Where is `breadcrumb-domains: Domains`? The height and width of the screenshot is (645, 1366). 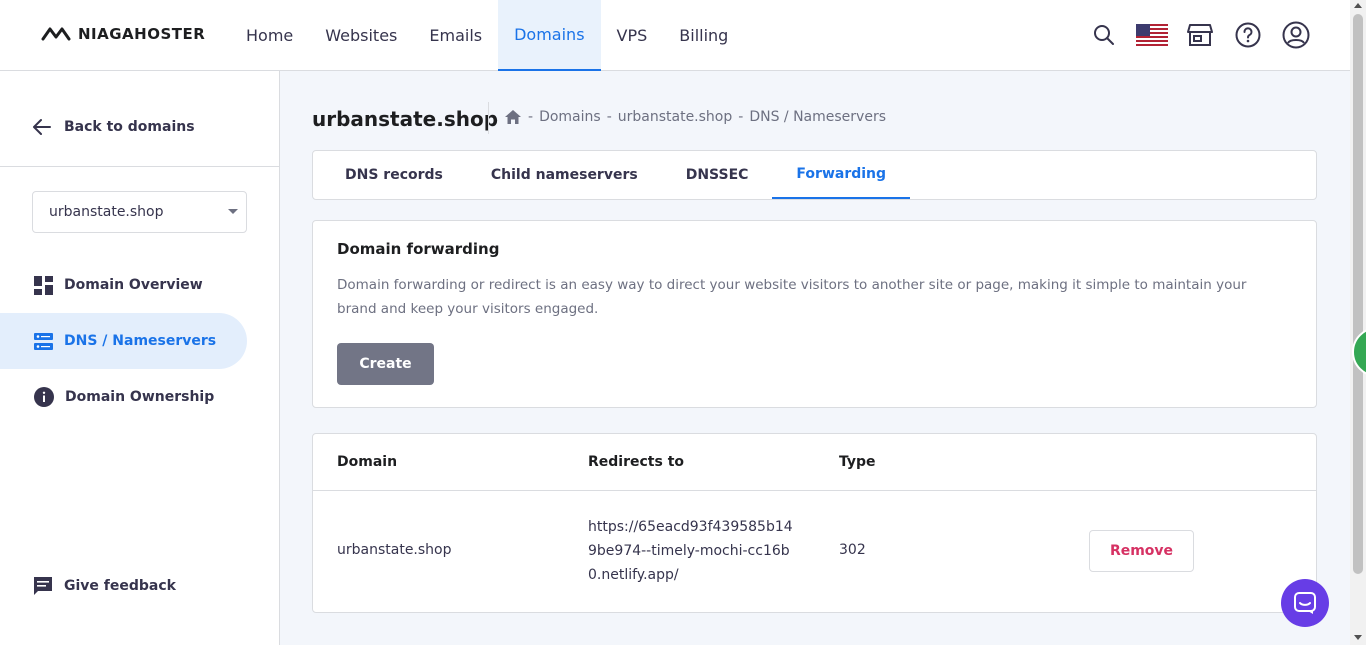
breadcrumb-domains: Domains is located at coordinates (570, 117).